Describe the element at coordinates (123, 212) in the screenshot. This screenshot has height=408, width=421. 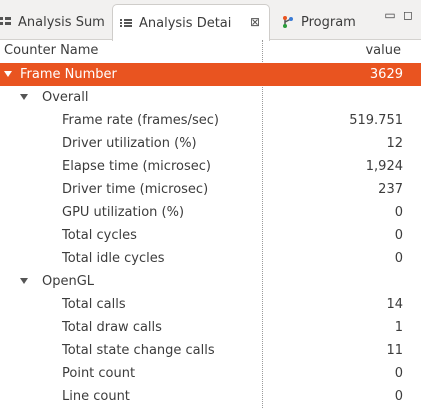
I see `counter-name: GPU utilization (%)` at that location.